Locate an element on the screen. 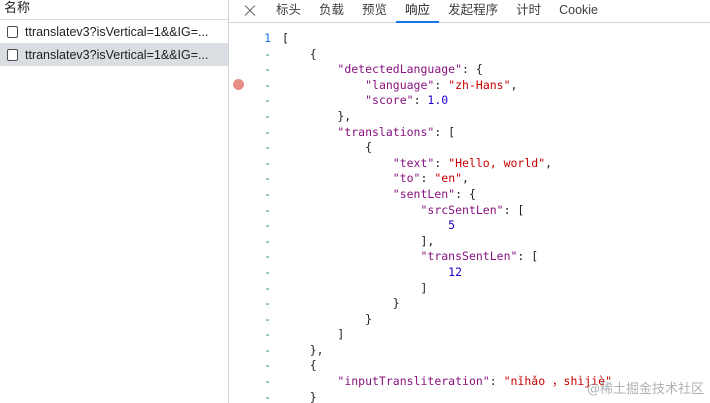  code-line: 1[ is located at coordinates (469, 39).